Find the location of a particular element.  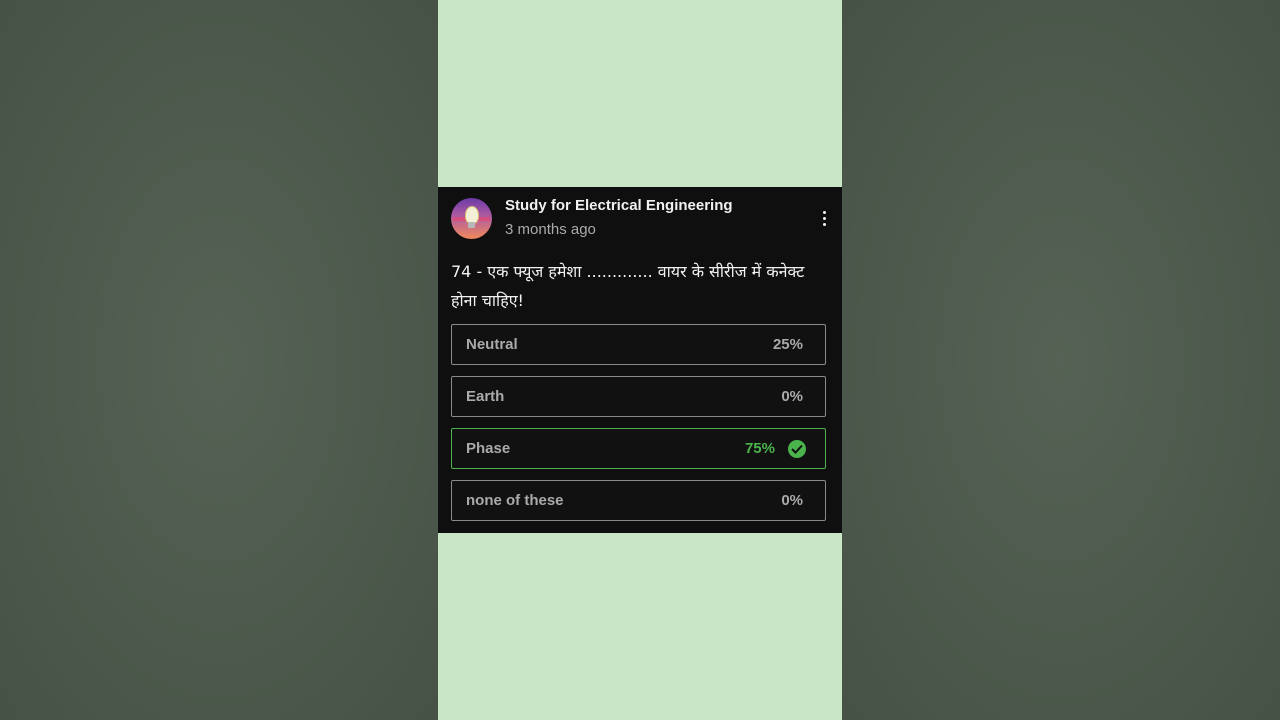

bulb-base is located at coordinates (471, 225).